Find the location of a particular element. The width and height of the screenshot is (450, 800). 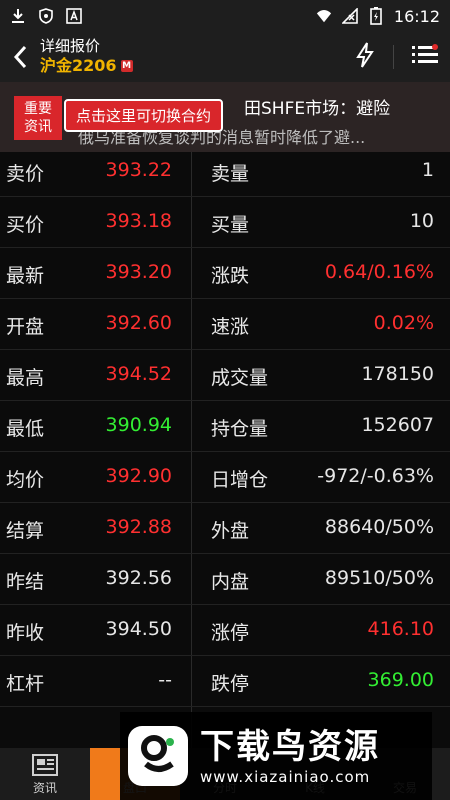

important-news-badge: 重要 资讯 is located at coordinates (38, 118).